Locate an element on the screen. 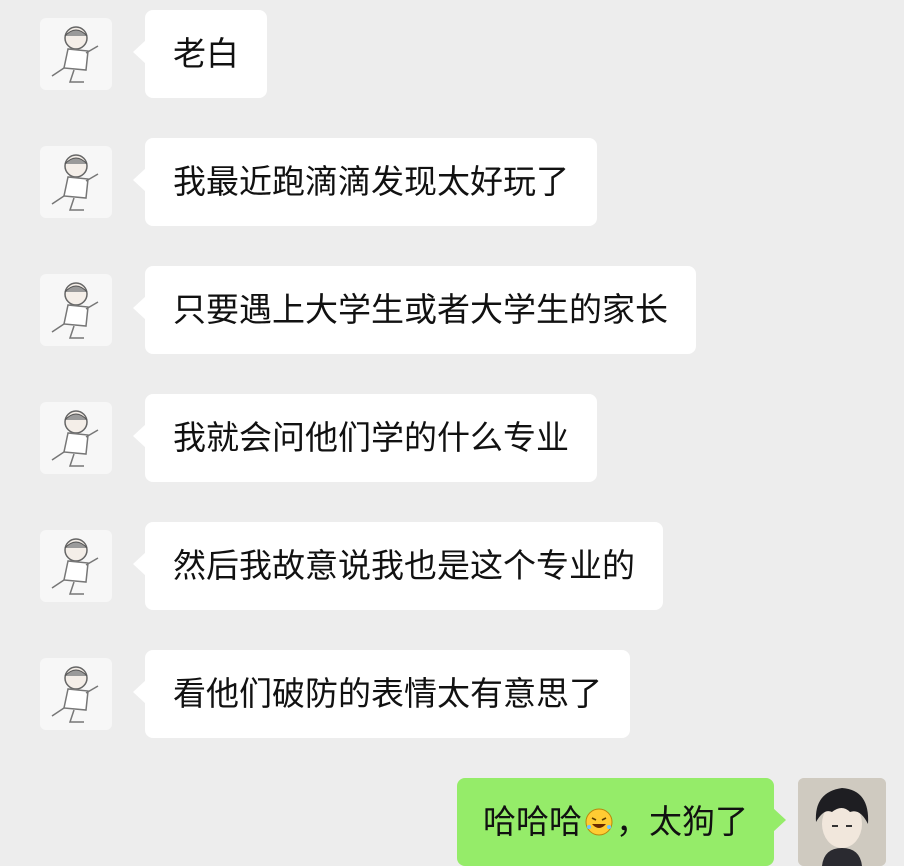 The image size is (904, 866). message-bubble: 我就会问他们学的什么专业 is located at coordinates (365, 438).